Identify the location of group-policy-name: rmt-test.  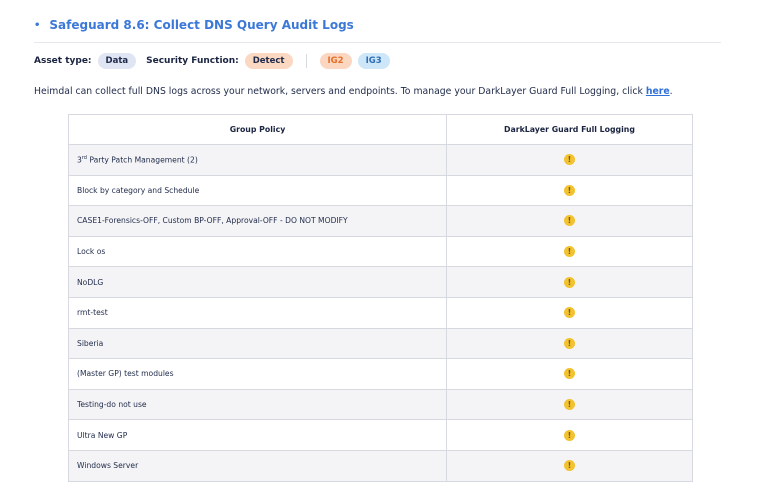
(257, 312).